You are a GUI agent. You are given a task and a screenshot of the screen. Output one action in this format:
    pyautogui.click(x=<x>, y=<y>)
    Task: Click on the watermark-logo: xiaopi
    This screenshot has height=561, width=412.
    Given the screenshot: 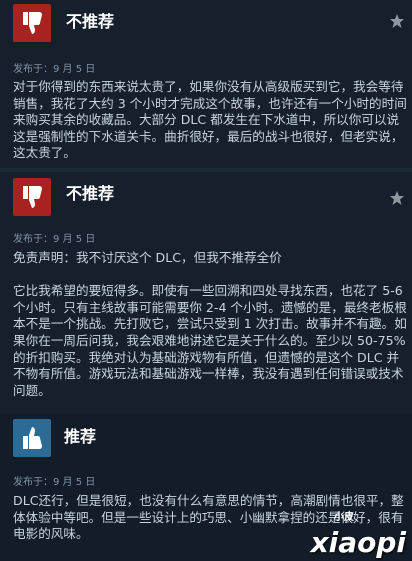 What is the action you would take?
    pyautogui.click(x=358, y=542)
    